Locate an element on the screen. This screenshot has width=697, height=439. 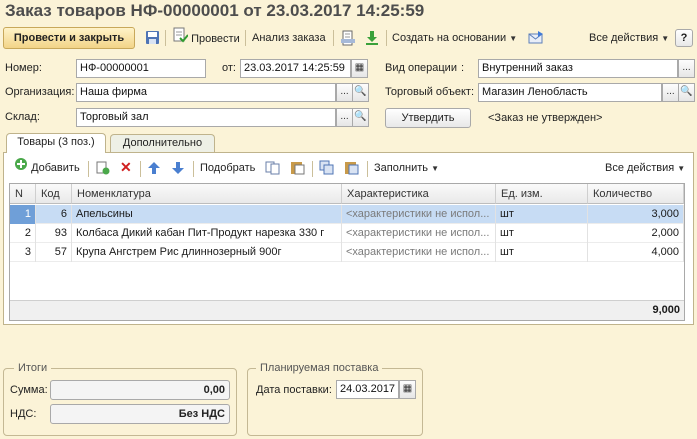
table-all-actions-menu: Все действия ▼ is located at coordinates (645, 168).